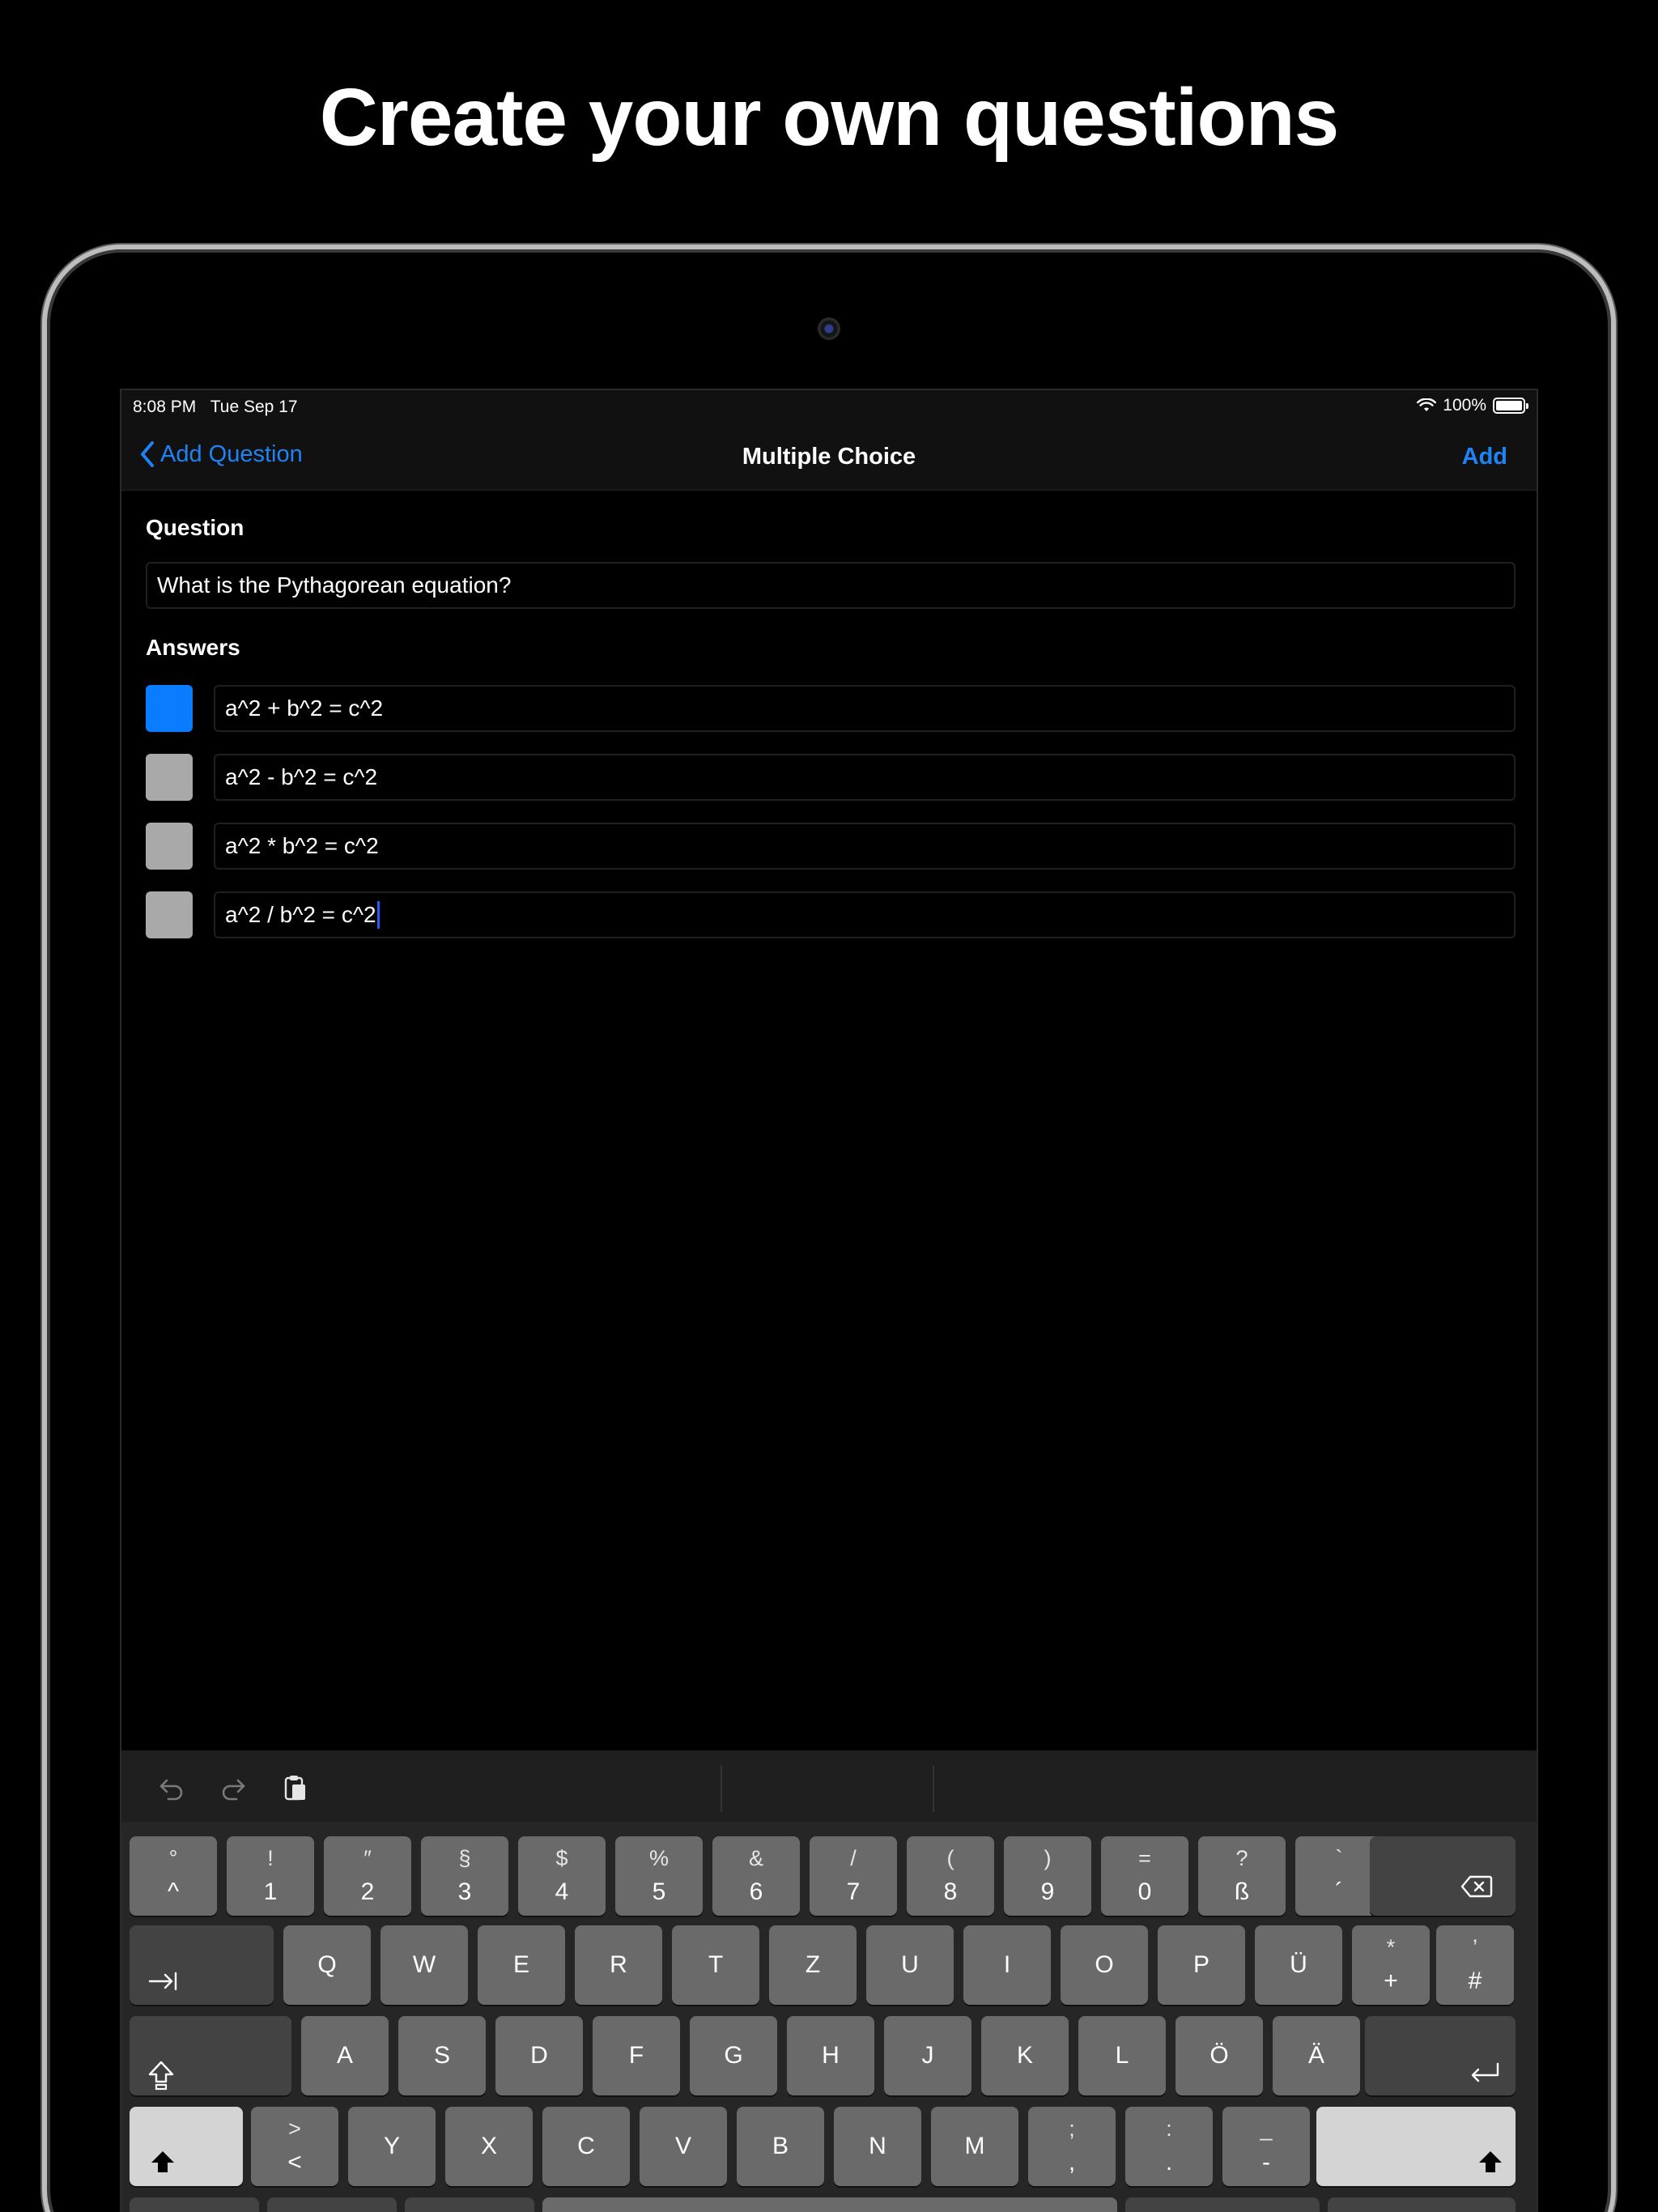 The width and height of the screenshot is (1658, 2212). Describe the element at coordinates (539, 2055) in the screenshot. I see `key-letter: D` at that location.